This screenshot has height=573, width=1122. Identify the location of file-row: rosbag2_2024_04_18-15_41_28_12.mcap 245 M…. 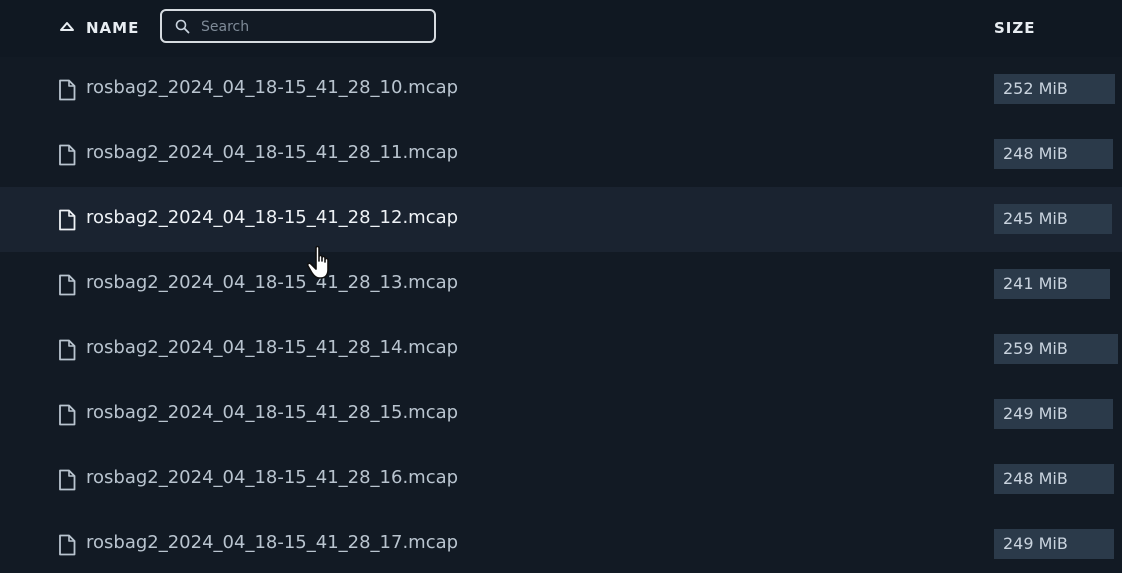
(561, 219).